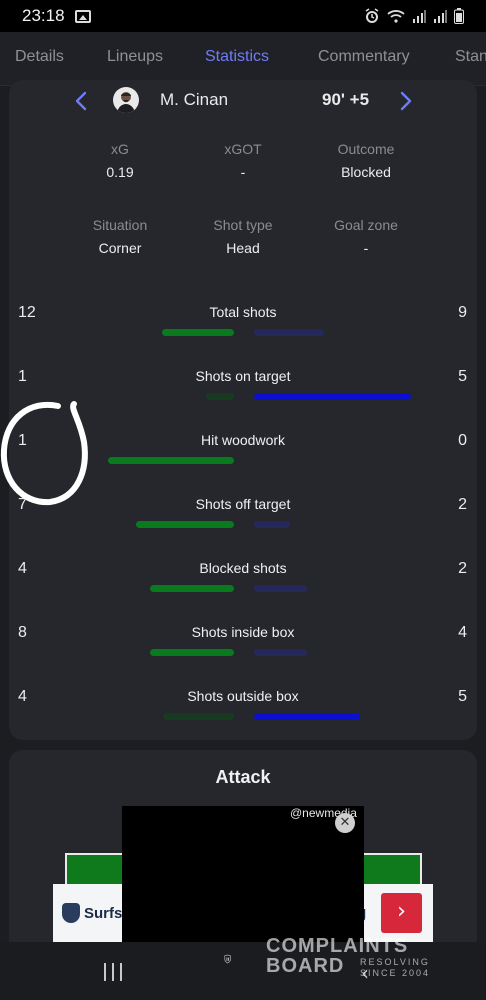  What do you see at coordinates (364, 57) in the screenshot?
I see `tab-commentary: Commentary` at bounding box center [364, 57].